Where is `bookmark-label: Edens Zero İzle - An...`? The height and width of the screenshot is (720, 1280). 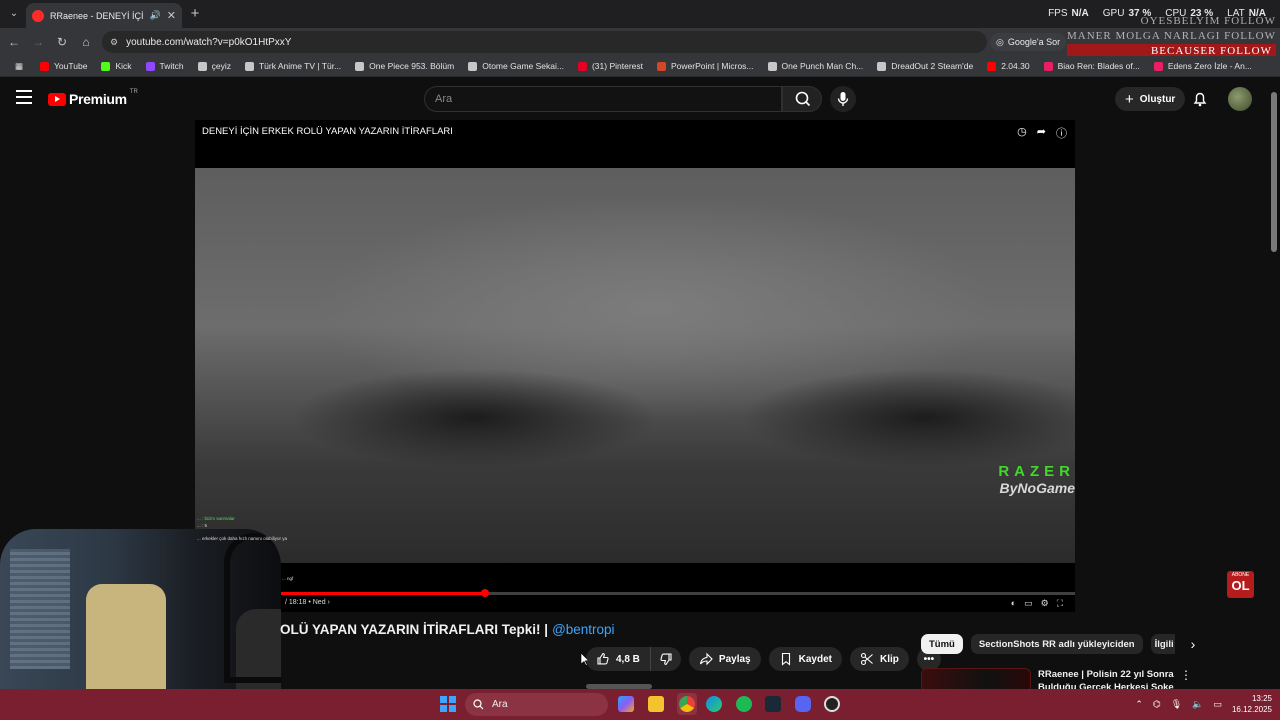 bookmark-label: Edens Zero İzle - An... is located at coordinates (1209, 66).